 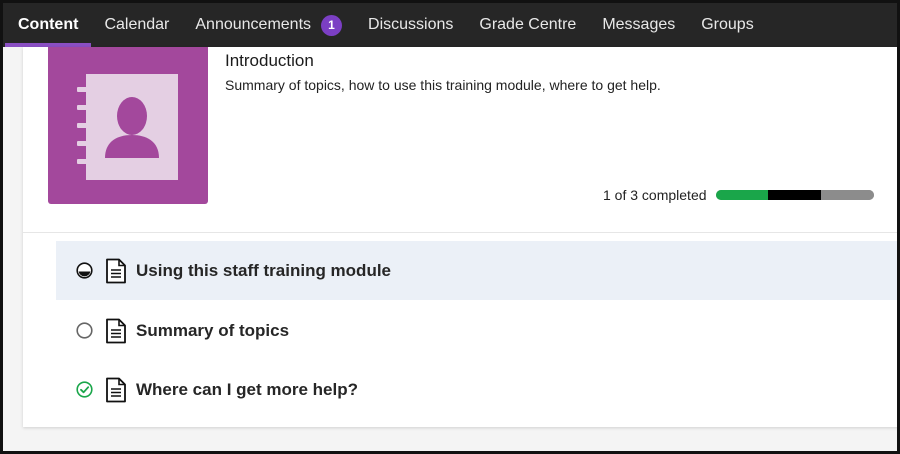 I want to click on tab-label: Groups, so click(x=727, y=24).